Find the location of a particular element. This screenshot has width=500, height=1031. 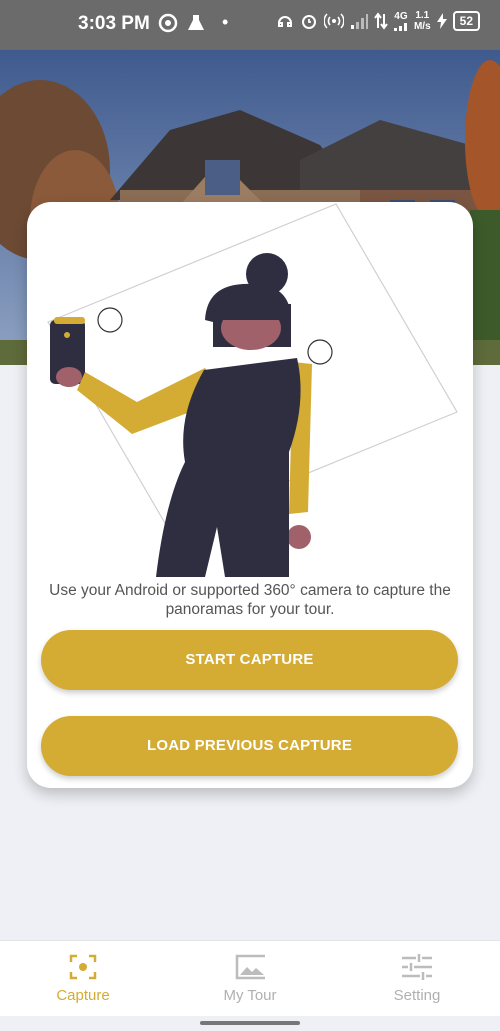

status-left-icons: • is located at coordinates (193, 22).